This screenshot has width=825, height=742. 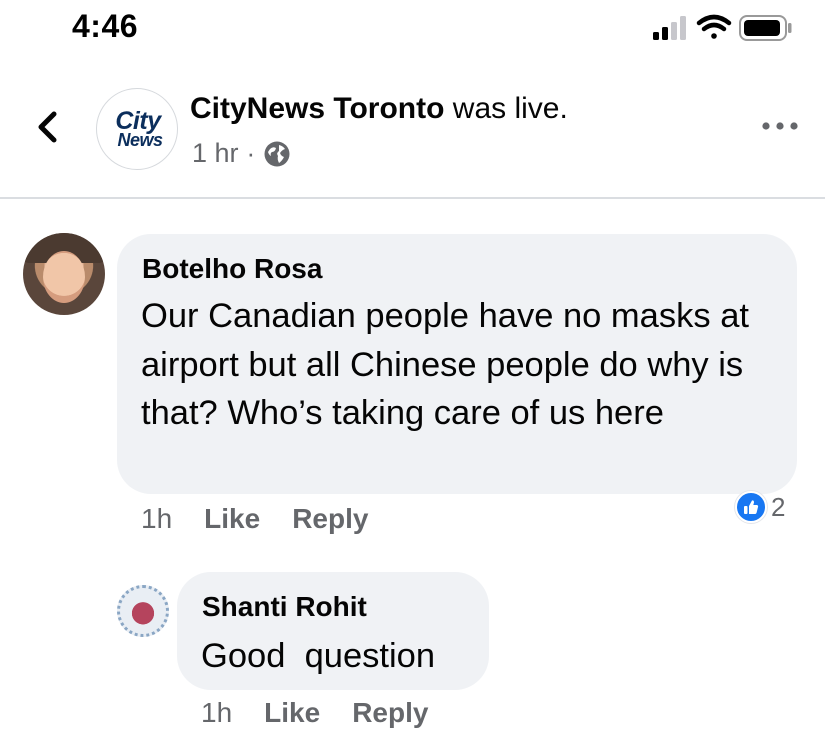 What do you see at coordinates (138, 120) in the screenshot?
I see `logo-line1: City` at bounding box center [138, 120].